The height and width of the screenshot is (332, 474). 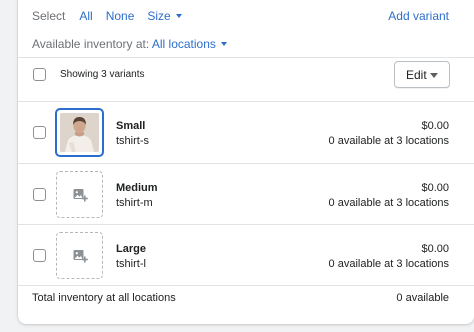 What do you see at coordinates (104, 298) in the screenshot?
I see `total-inventory-label: Total inventory at all locations` at bounding box center [104, 298].